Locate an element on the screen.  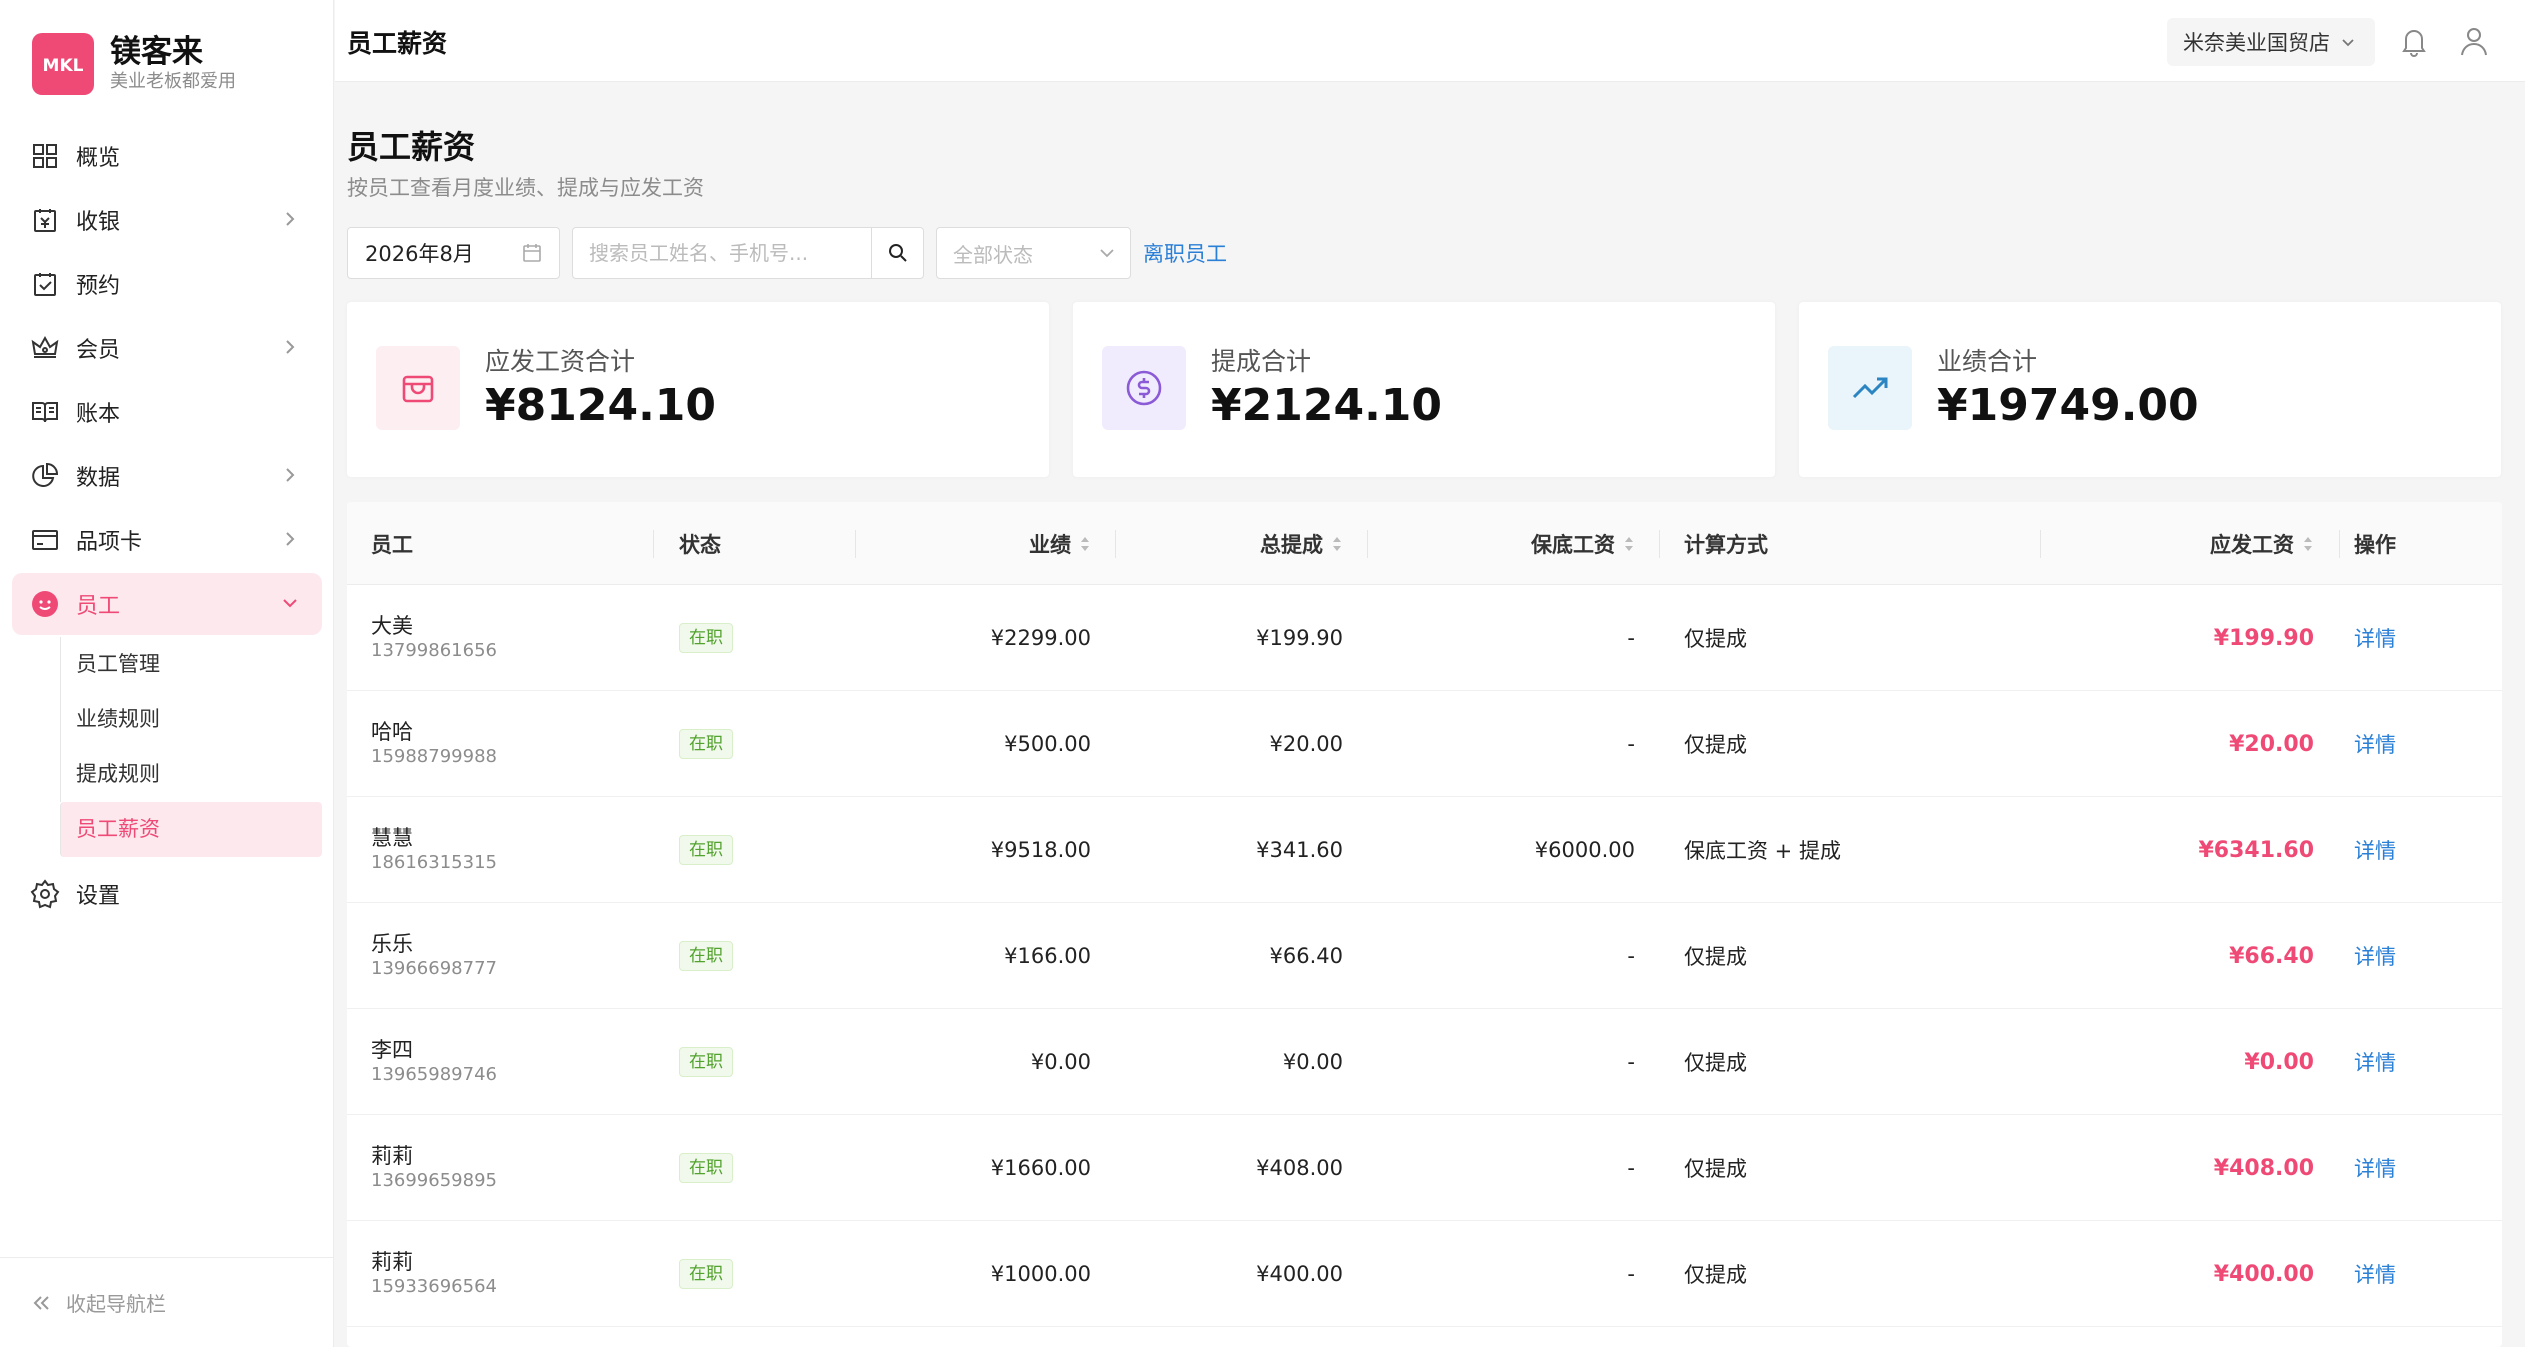
calendar-icon is located at coordinates (532, 253).